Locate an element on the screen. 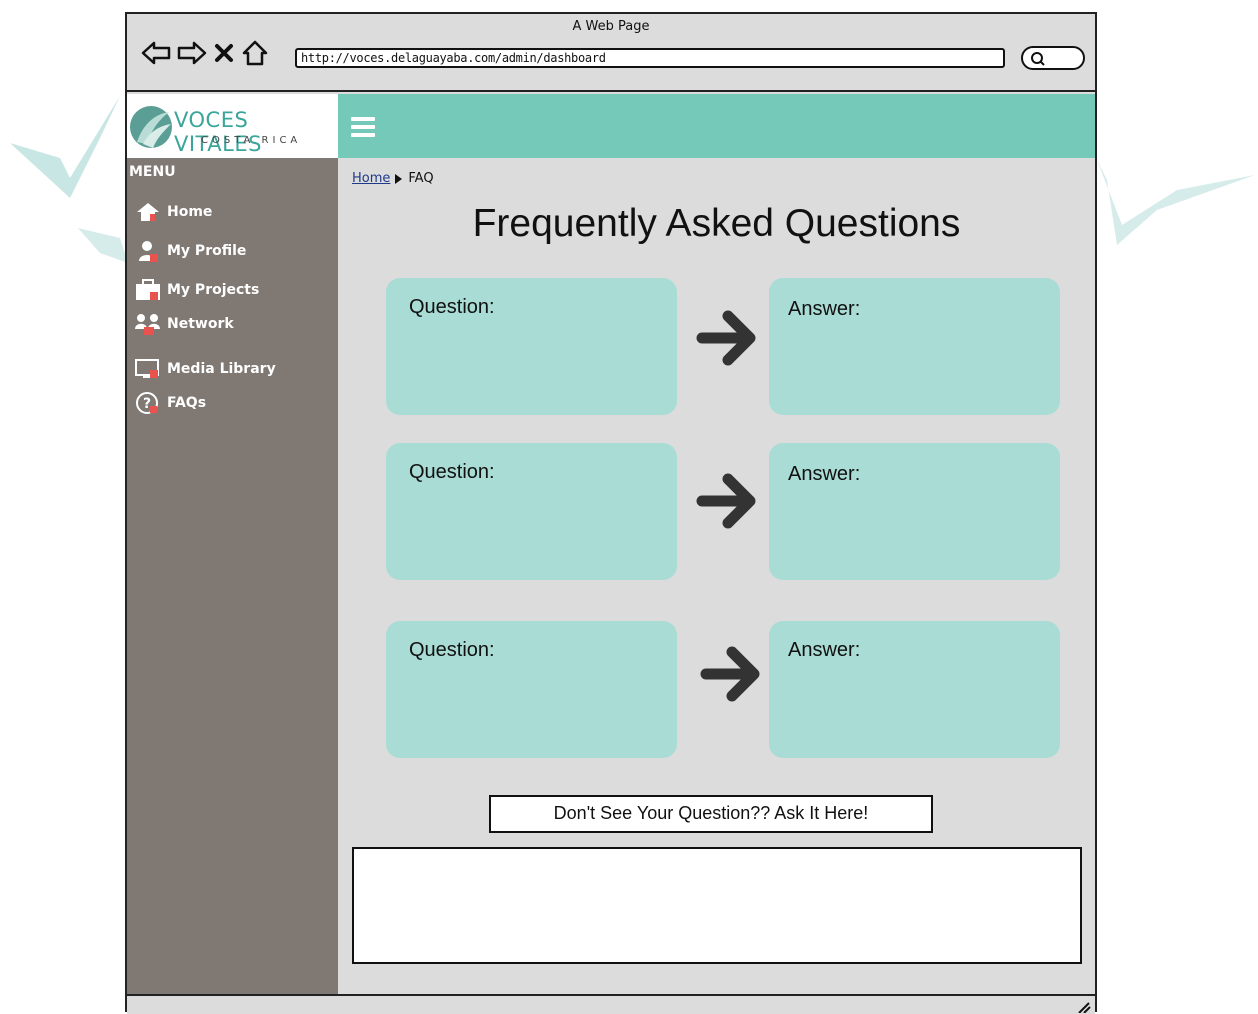 The image size is (1258, 1014). ask-question-textarea is located at coordinates (717, 905).